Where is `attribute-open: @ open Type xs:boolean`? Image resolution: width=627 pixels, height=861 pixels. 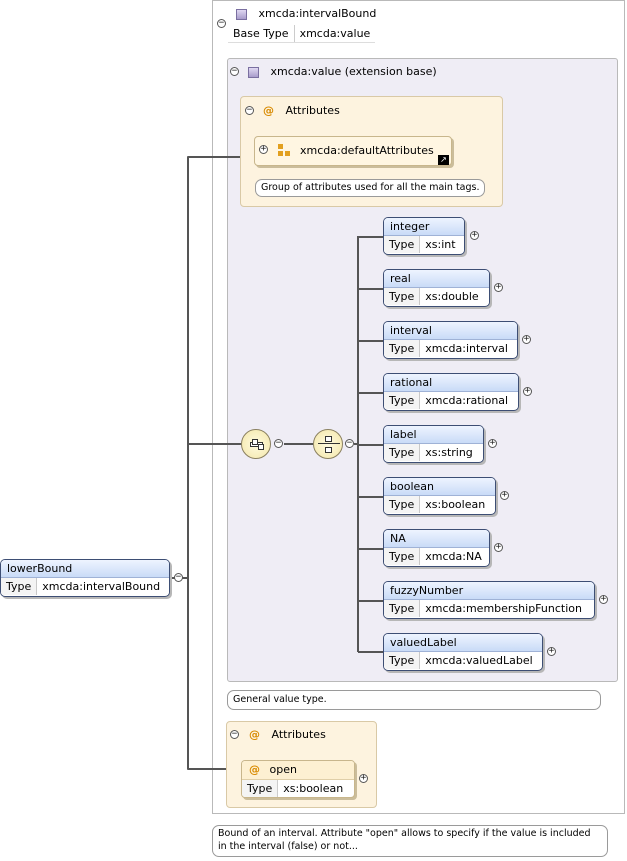
attribute-open: @ open Type xs:boolean is located at coordinates (298, 779).